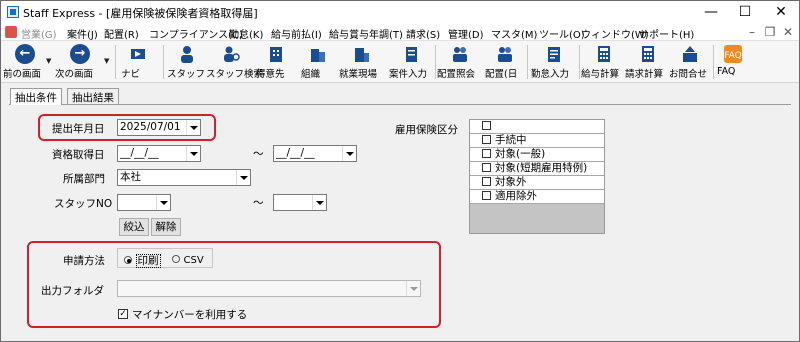 The width and height of the screenshot is (800, 342). Describe the element at coordinates (134, 227) in the screenshot. I see `filter-button: 絞込` at that location.